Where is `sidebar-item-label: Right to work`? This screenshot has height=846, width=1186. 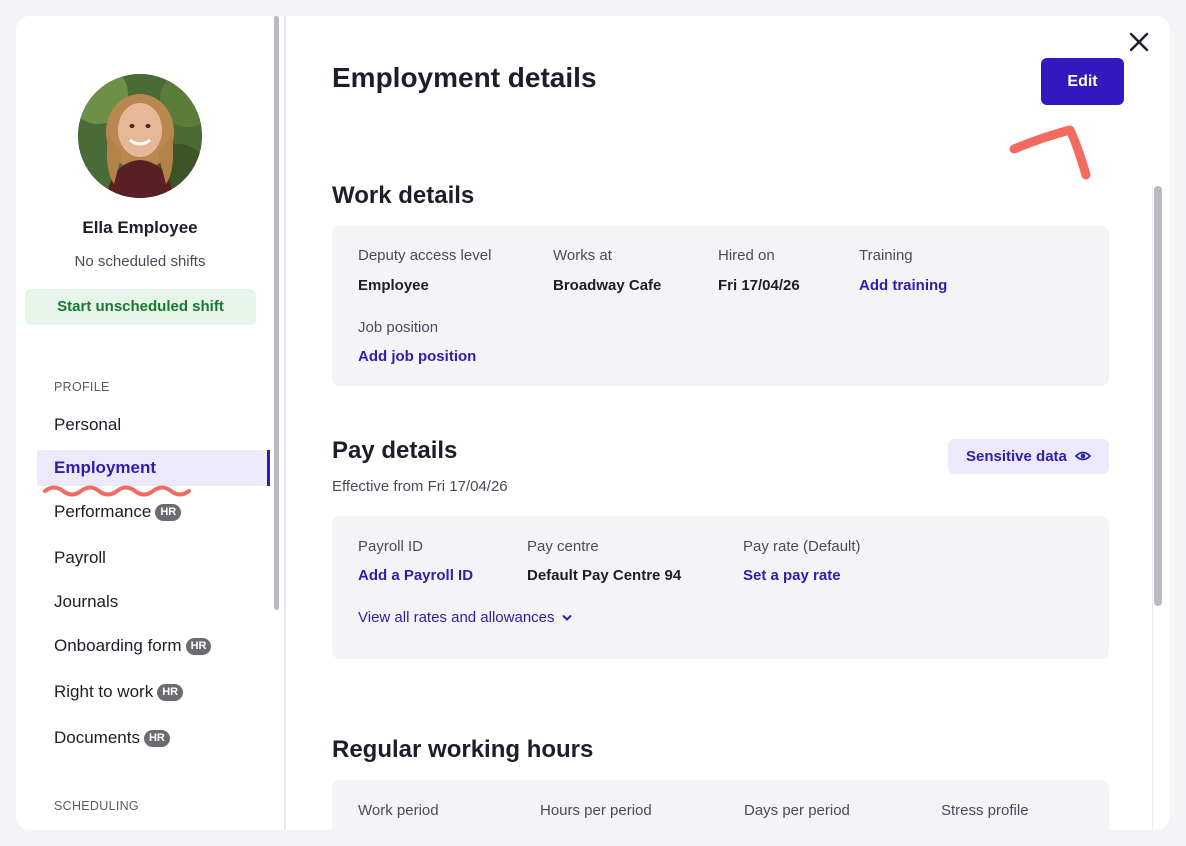 sidebar-item-label: Right to work is located at coordinates (104, 691).